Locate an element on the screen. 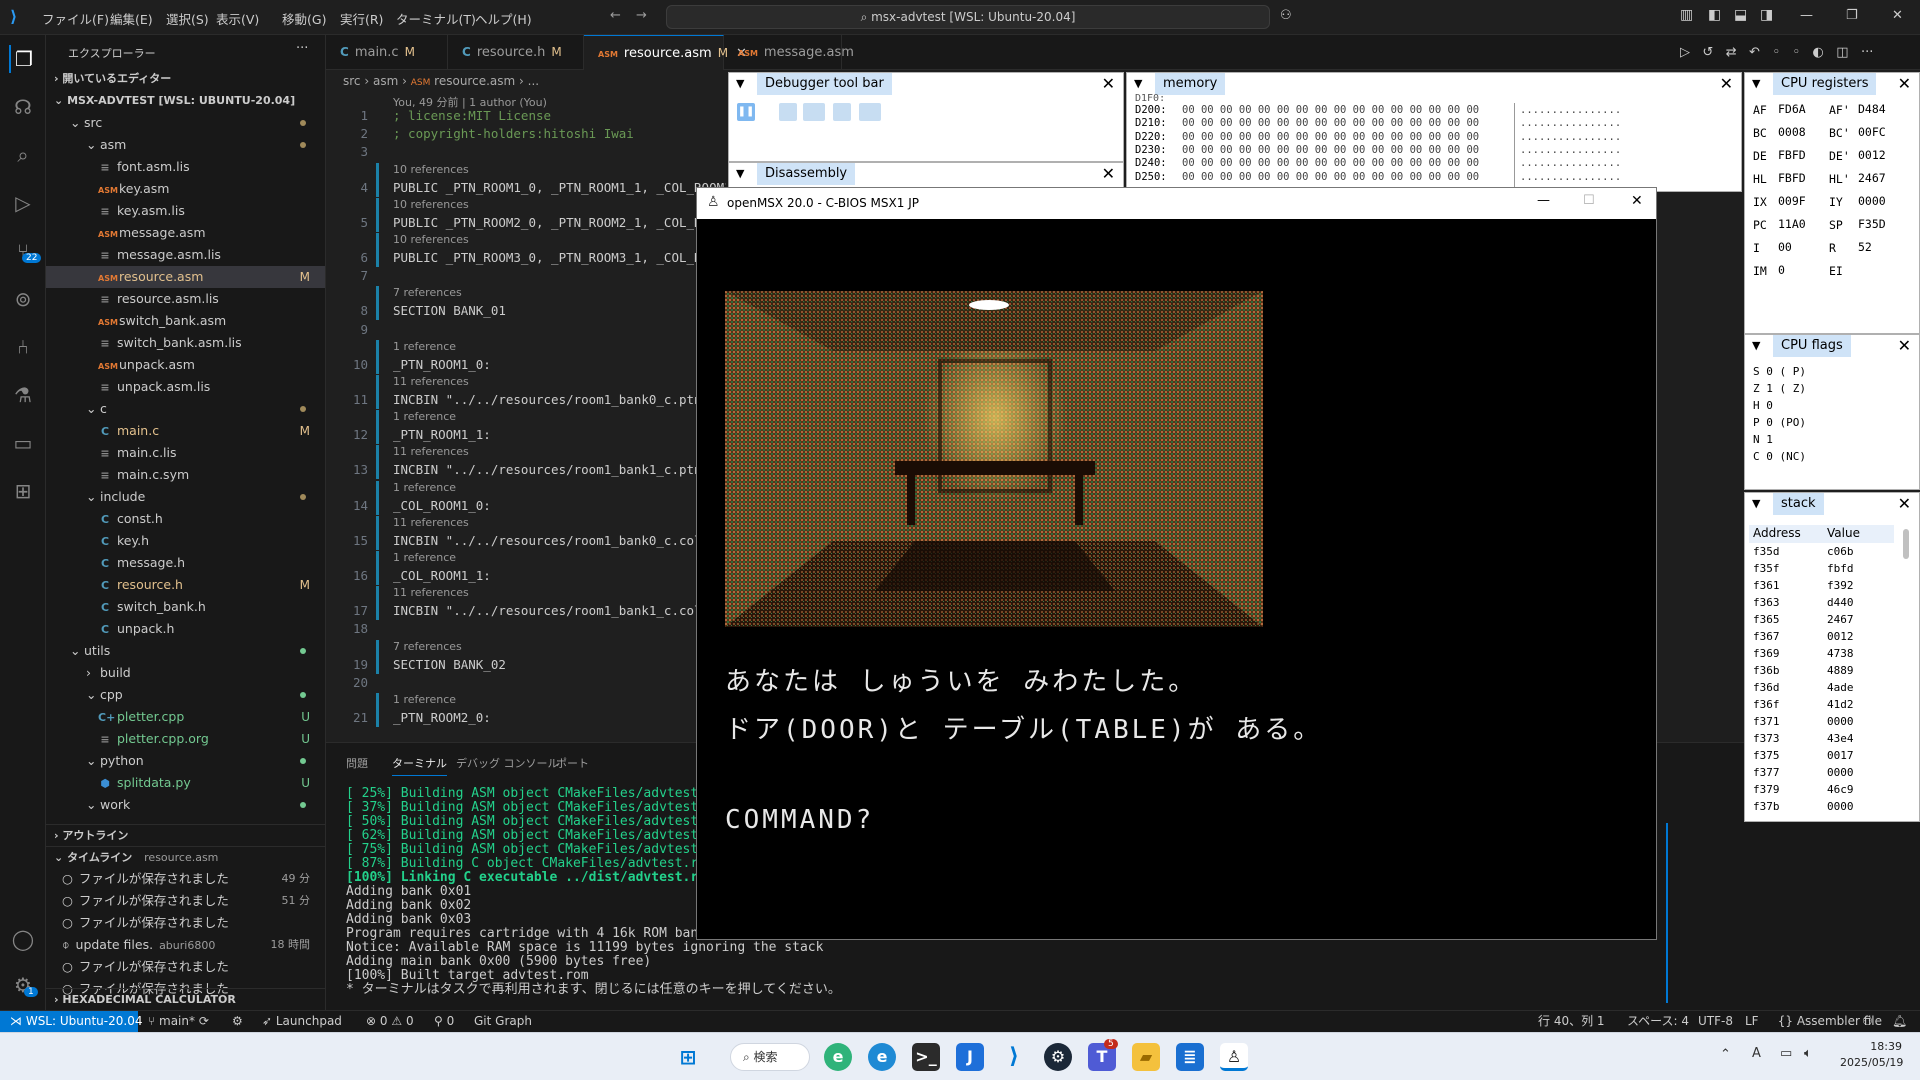 The image size is (1920, 1080). chevron-up-icon: ⌃ is located at coordinates (1725, 1054).